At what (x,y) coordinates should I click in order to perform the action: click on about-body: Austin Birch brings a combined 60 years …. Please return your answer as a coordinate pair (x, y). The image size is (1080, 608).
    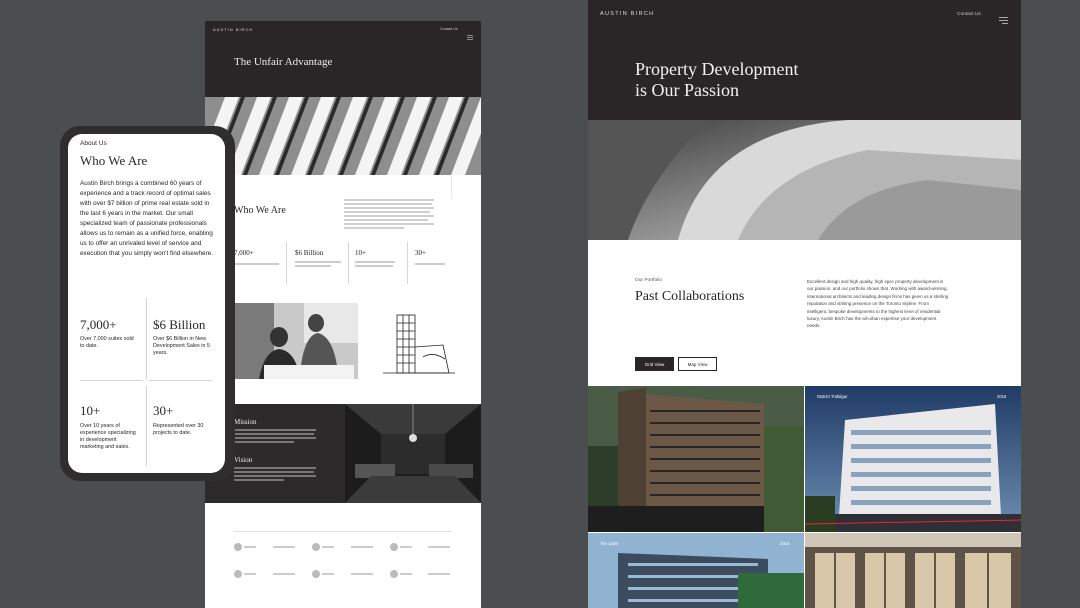
    Looking at the image, I should click on (147, 218).